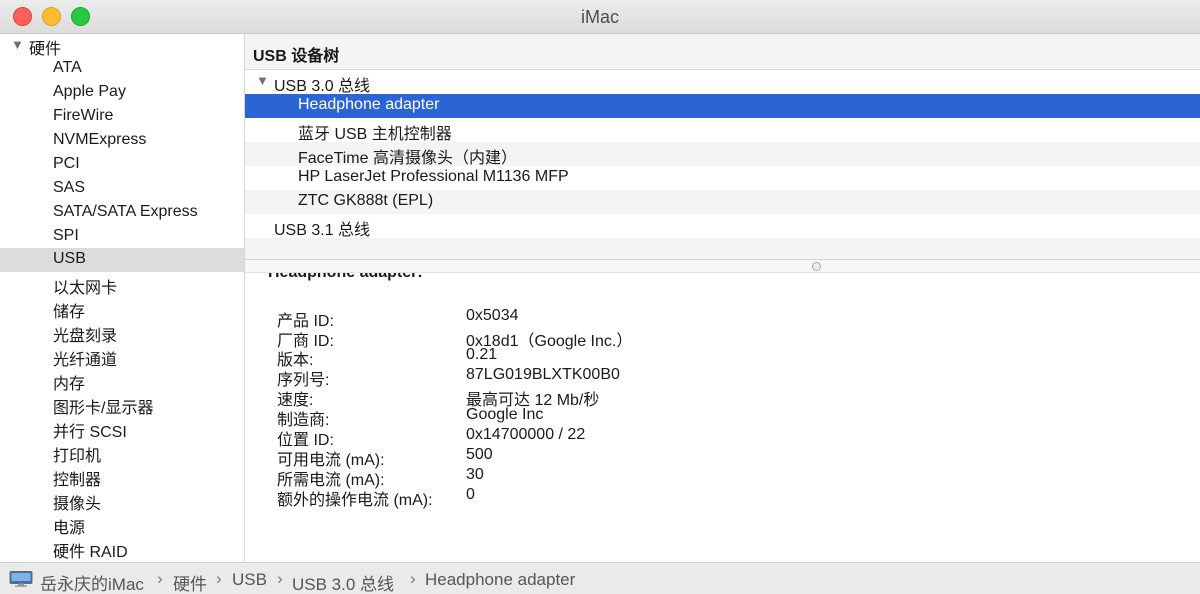 This screenshot has height=594, width=1200. Describe the element at coordinates (77, 480) in the screenshot. I see `sidebar-item-label: 控制器` at that location.